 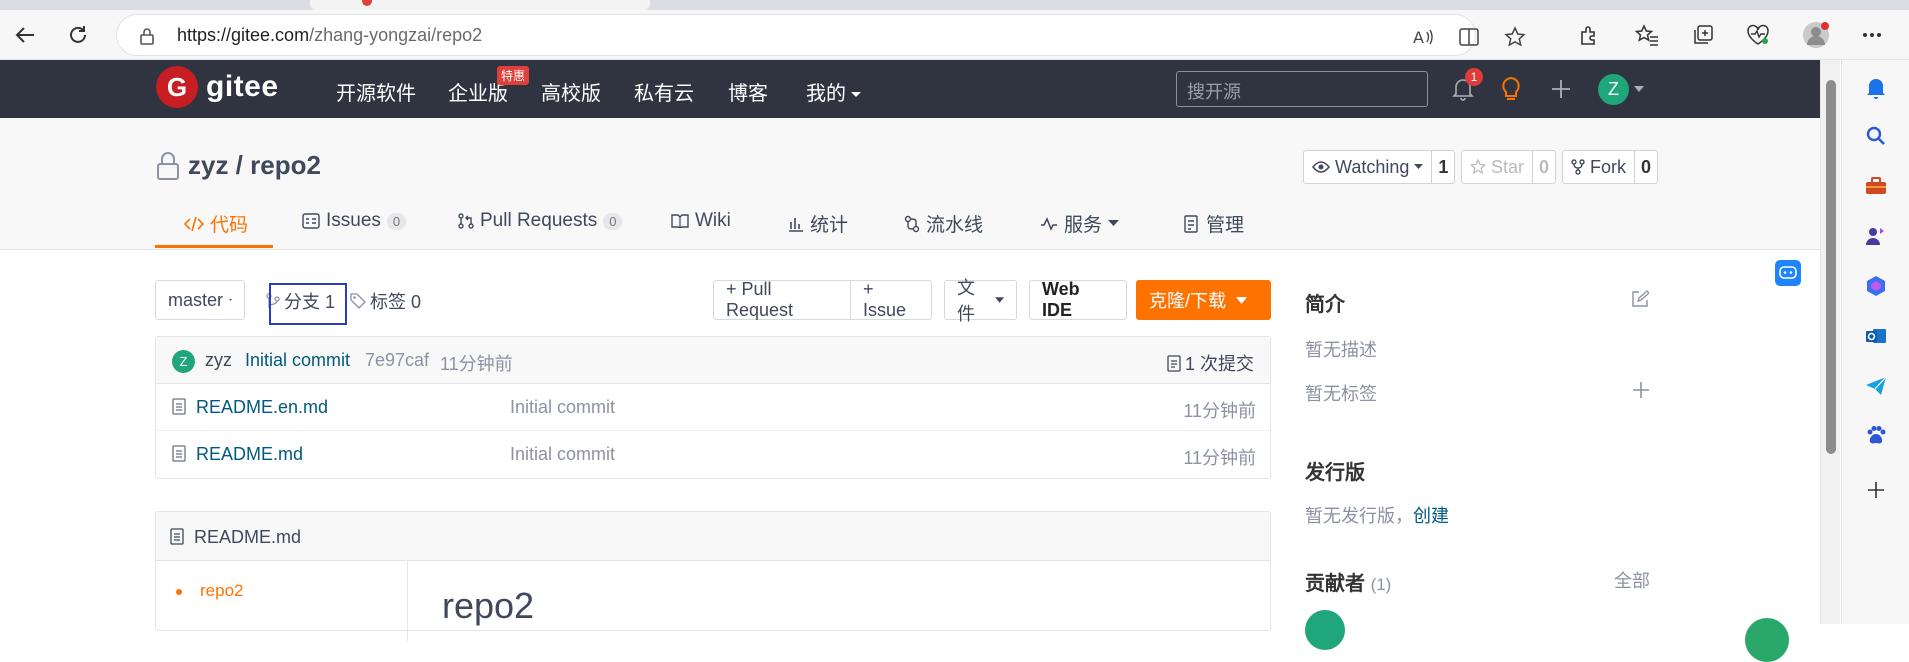 I want to click on tab-pipeline-label: 流水线, so click(x=955, y=225).